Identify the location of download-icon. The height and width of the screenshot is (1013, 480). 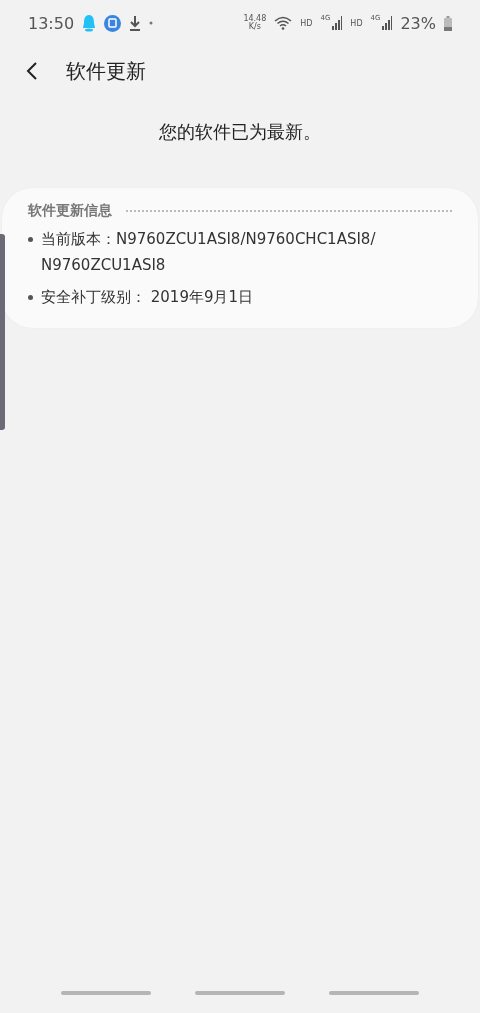
(135, 23).